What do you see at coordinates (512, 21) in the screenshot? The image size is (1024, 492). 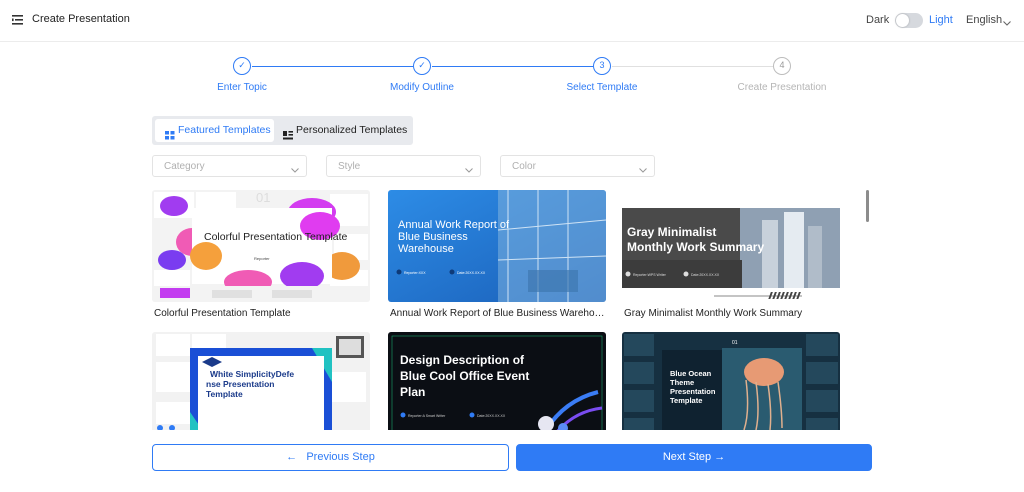 I see `app-header: Create Presentation Dark Light English` at bounding box center [512, 21].